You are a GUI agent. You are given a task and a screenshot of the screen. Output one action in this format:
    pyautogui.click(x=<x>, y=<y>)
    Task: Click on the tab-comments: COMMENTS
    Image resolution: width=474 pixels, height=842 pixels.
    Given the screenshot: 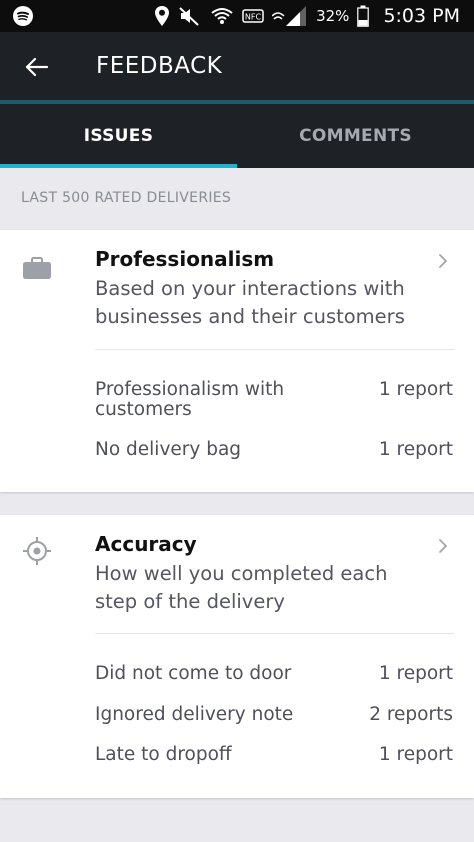 What is the action you would take?
    pyautogui.click(x=355, y=136)
    